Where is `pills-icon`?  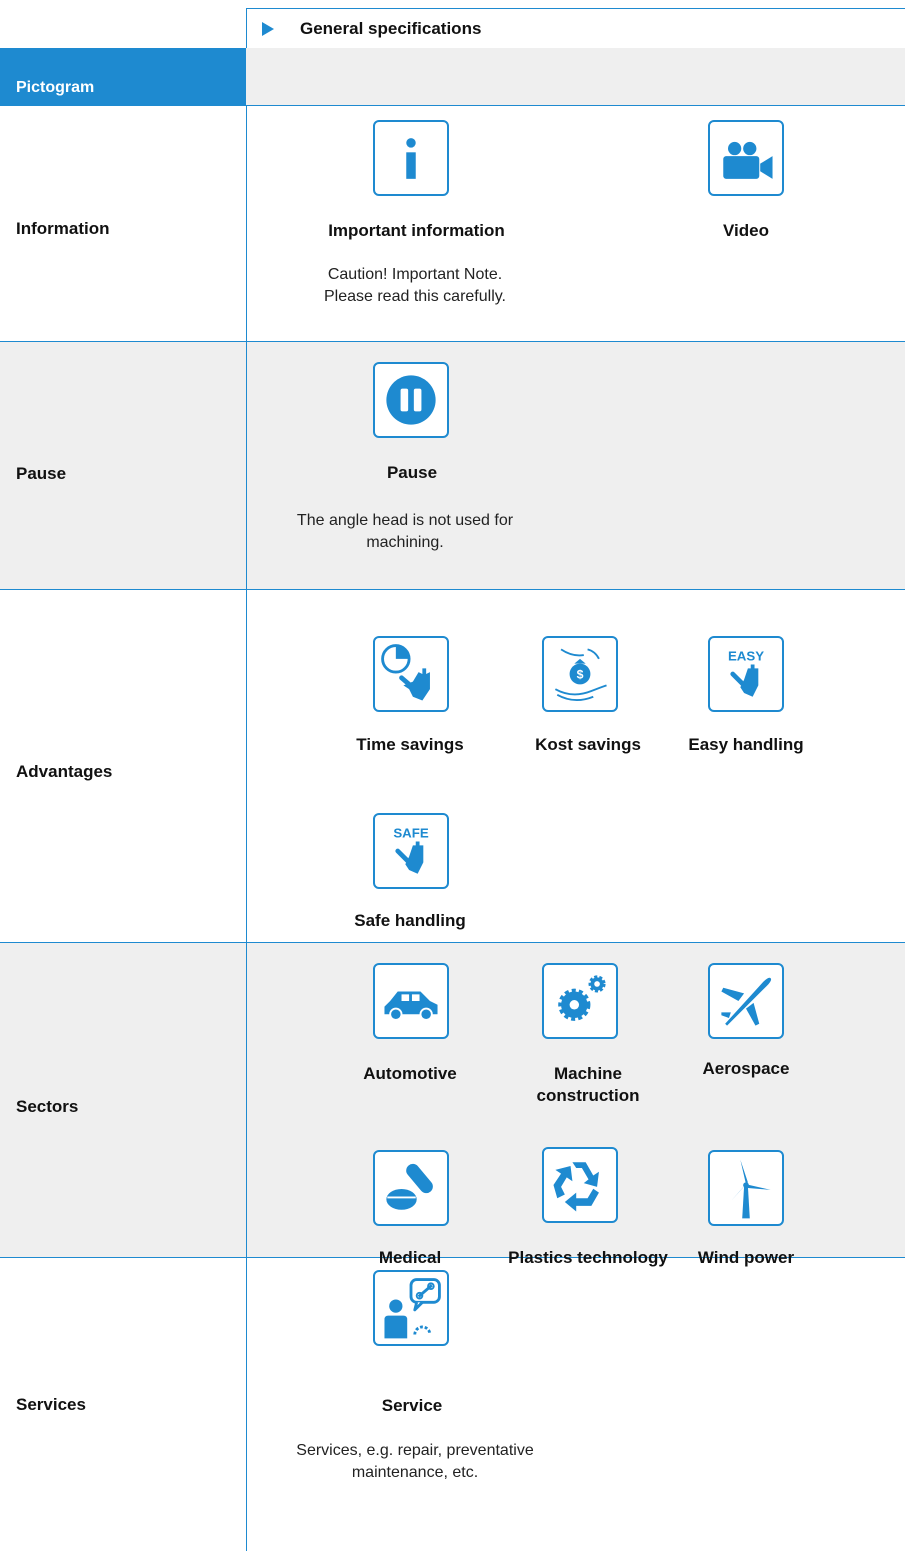 pills-icon is located at coordinates (411, 1188).